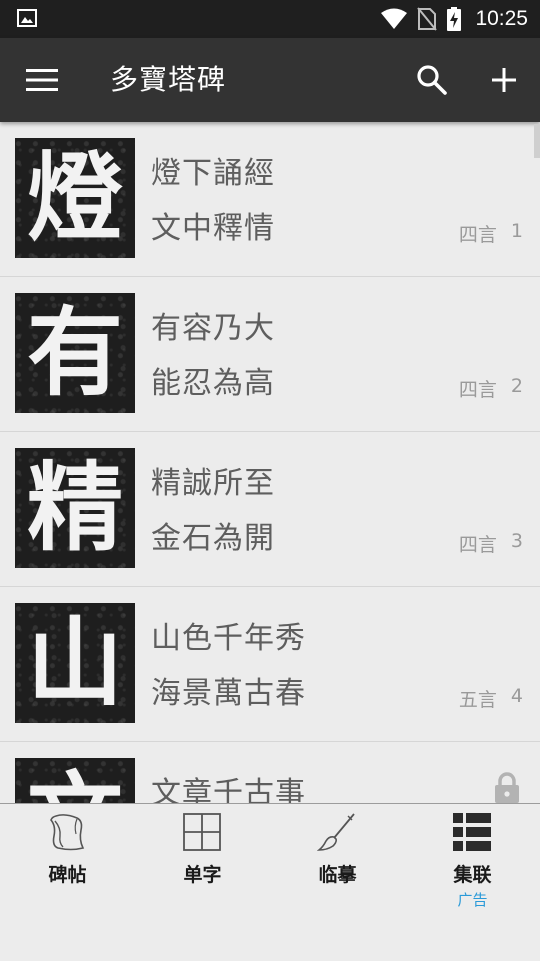  I want to click on menu-icon, so click(42, 80).